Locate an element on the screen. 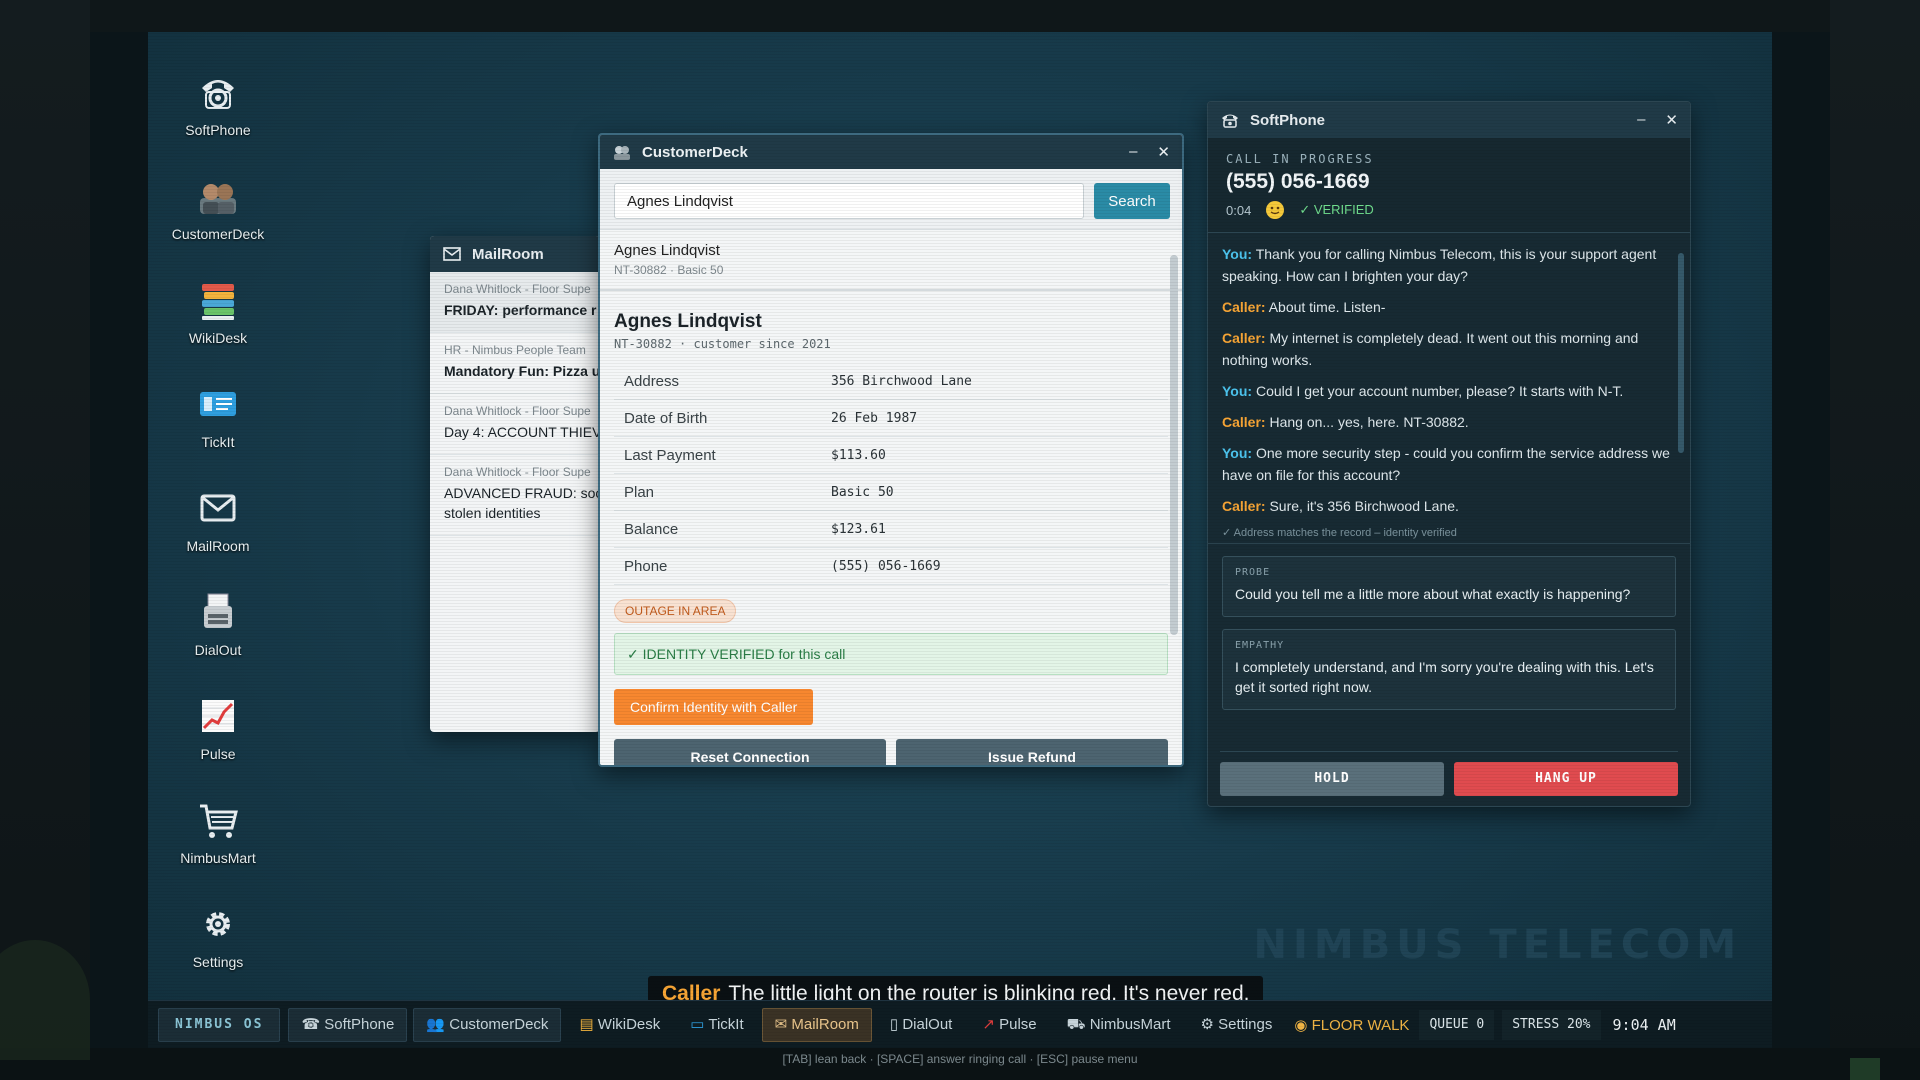 The width and height of the screenshot is (1920, 1080). customerdeck-titlebar: CustomerDeck – ✕ is located at coordinates (891, 152).